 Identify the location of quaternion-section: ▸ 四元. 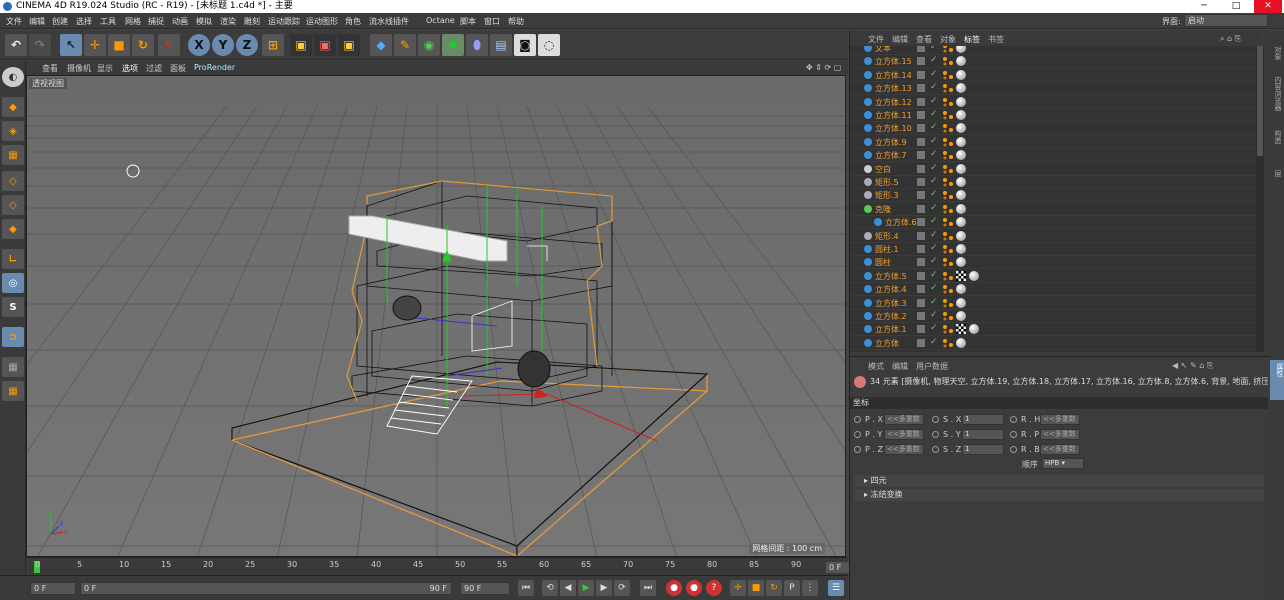
(1059, 481).